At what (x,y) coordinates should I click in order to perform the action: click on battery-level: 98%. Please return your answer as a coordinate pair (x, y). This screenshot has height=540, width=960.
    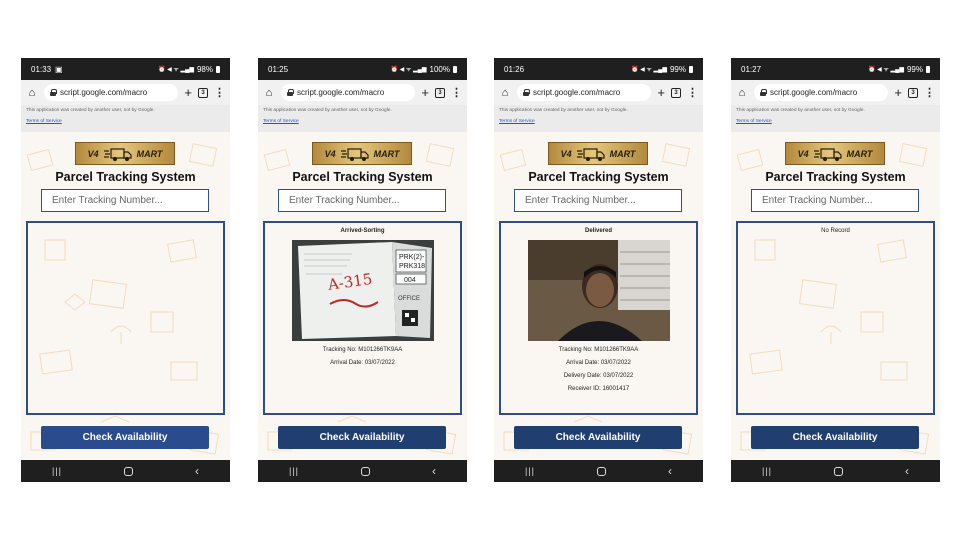
    Looking at the image, I should click on (204, 69).